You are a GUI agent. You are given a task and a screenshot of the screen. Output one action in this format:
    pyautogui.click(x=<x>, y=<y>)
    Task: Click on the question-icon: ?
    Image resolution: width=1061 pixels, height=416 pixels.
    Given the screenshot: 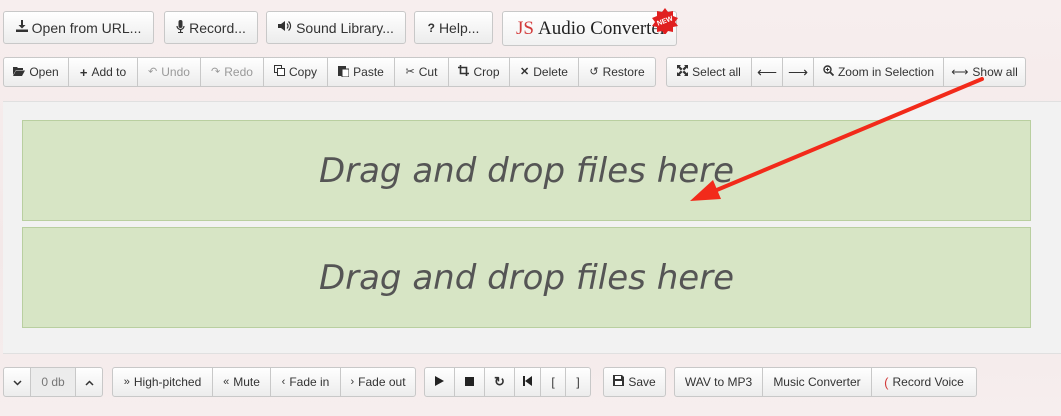 What is the action you would take?
    pyautogui.click(x=431, y=27)
    